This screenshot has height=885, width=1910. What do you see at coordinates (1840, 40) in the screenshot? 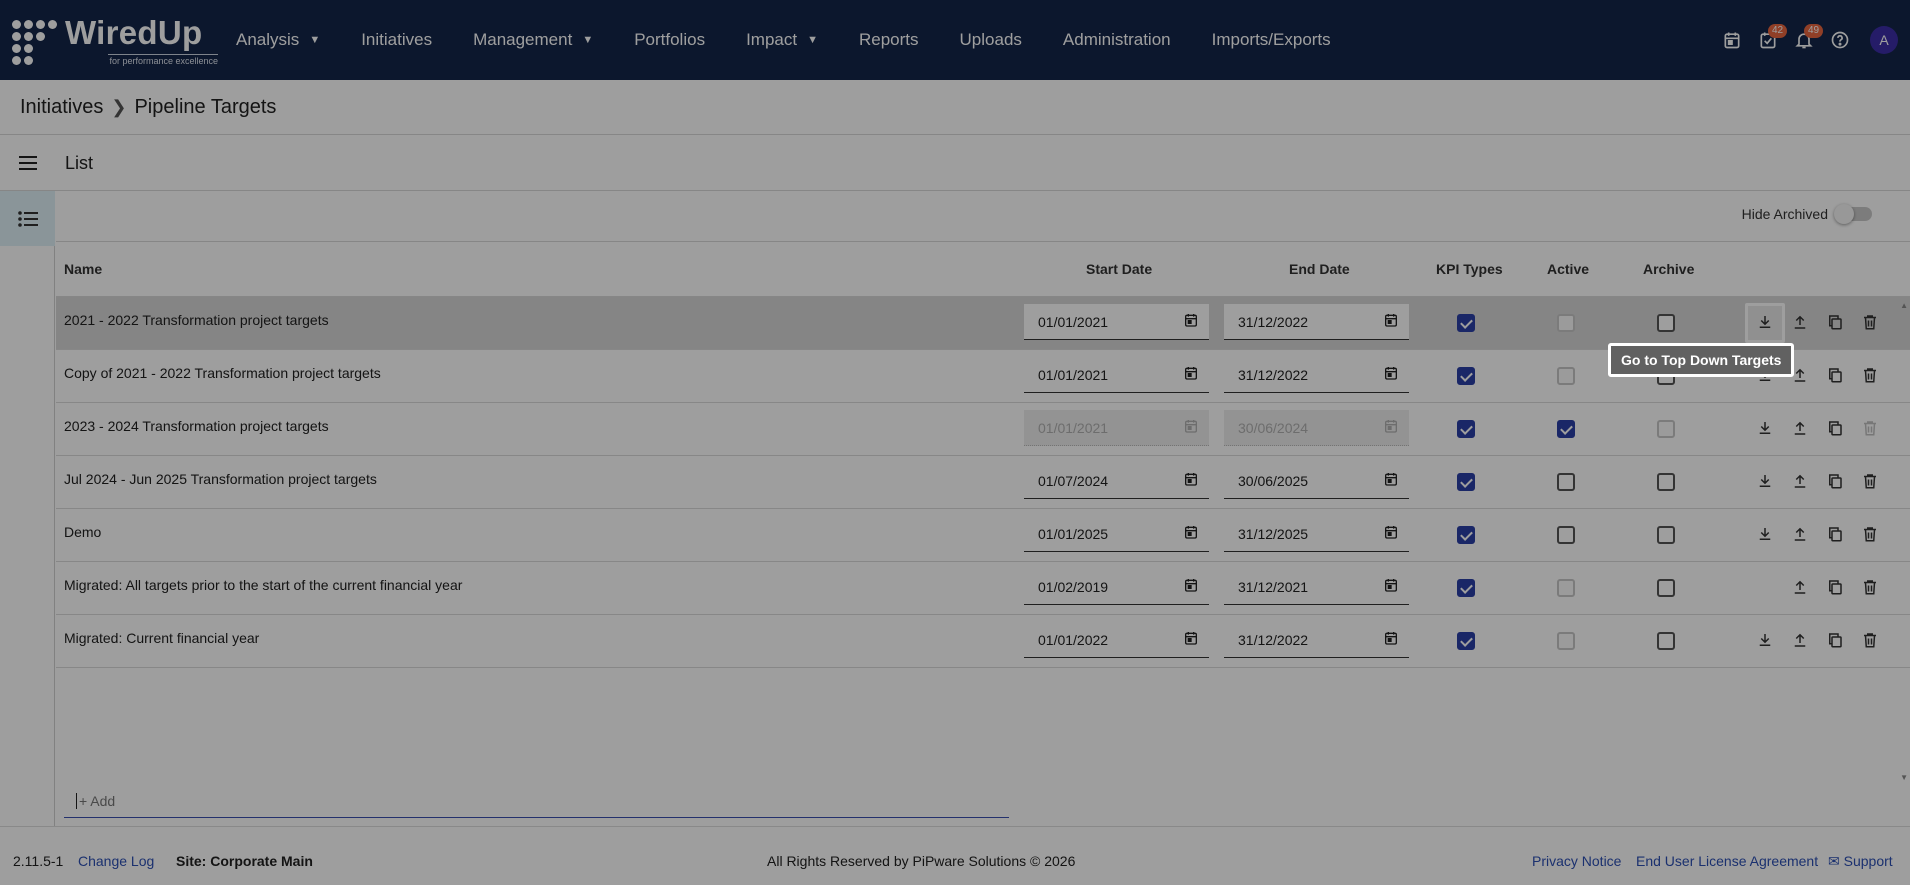
I see `help-button` at bounding box center [1840, 40].